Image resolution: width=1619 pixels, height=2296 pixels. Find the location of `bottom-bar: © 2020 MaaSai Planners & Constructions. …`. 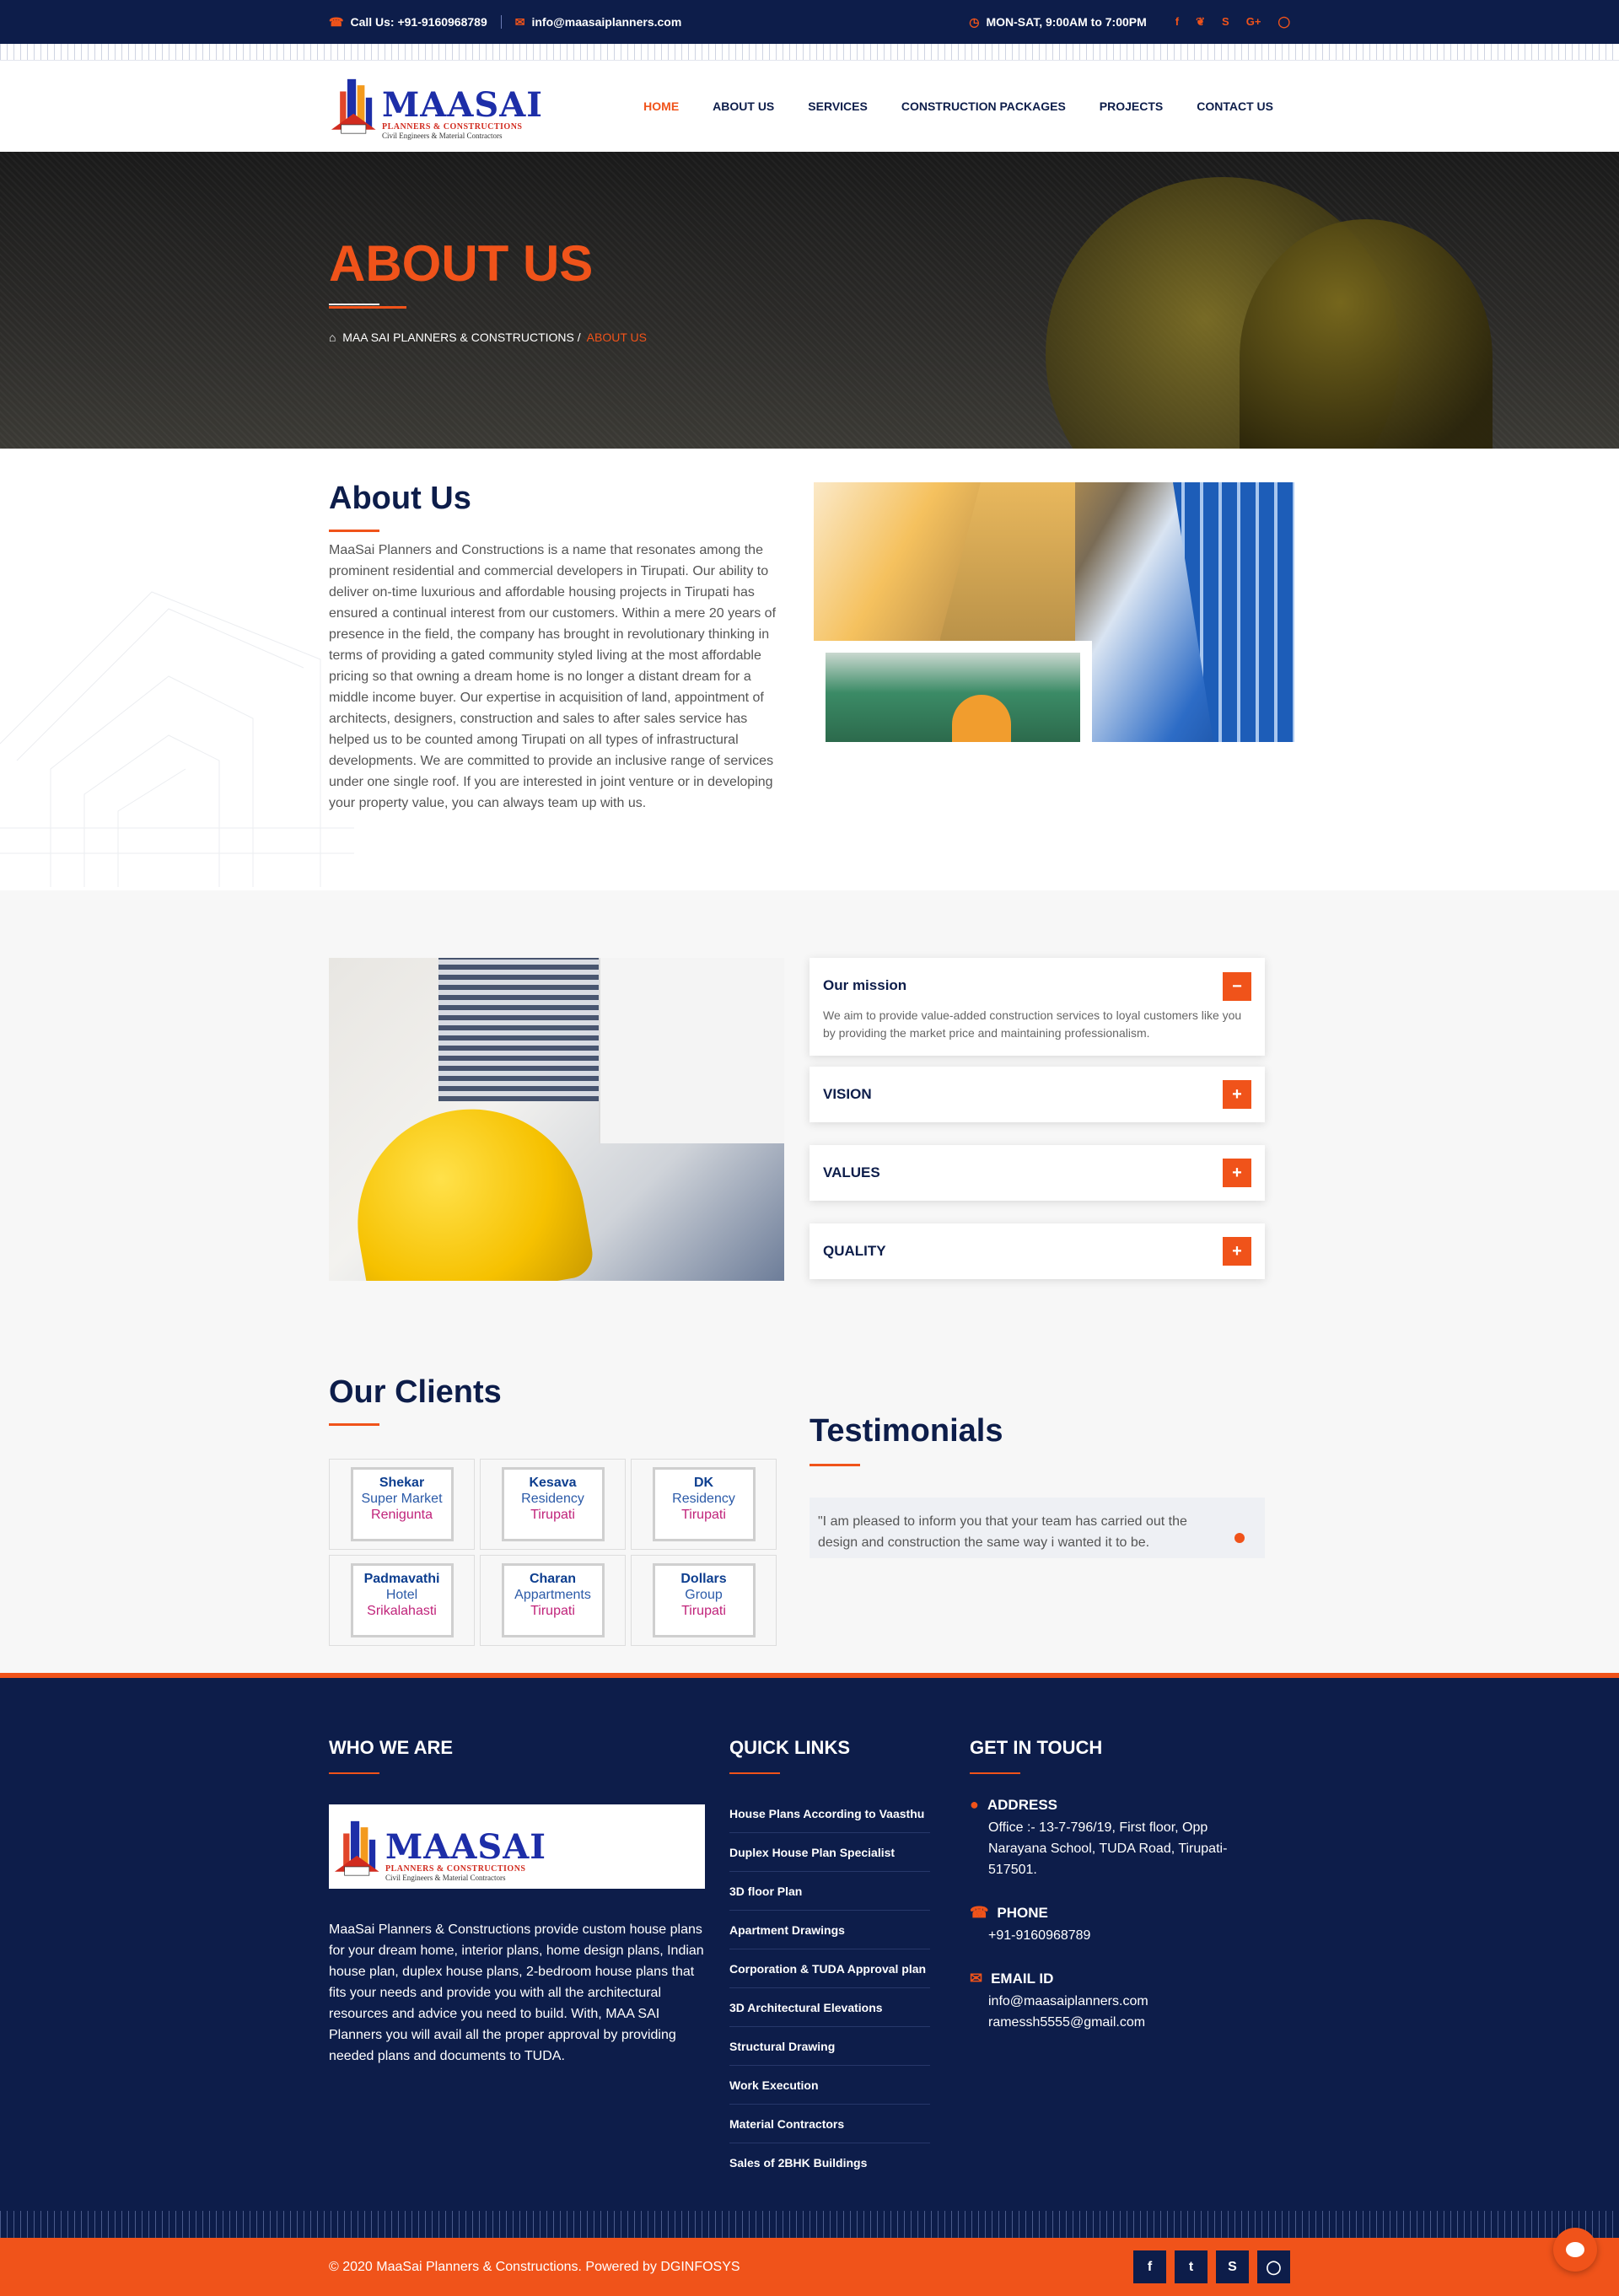

bottom-bar: © 2020 MaaSai Planners & Constructions. … is located at coordinates (809, 2267).